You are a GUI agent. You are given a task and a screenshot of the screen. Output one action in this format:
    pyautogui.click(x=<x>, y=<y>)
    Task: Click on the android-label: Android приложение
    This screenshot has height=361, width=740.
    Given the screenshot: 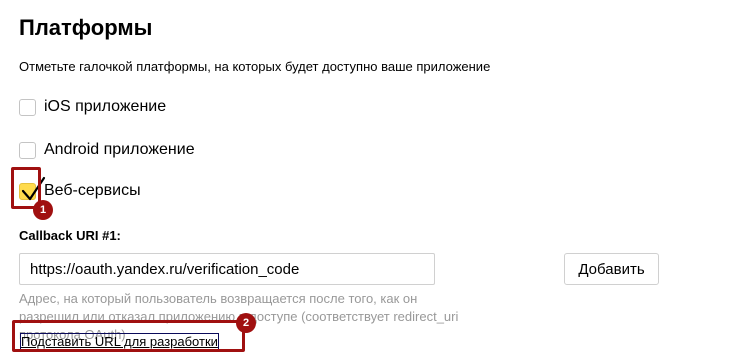 What is the action you would take?
    pyautogui.click(x=119, y=149)
    